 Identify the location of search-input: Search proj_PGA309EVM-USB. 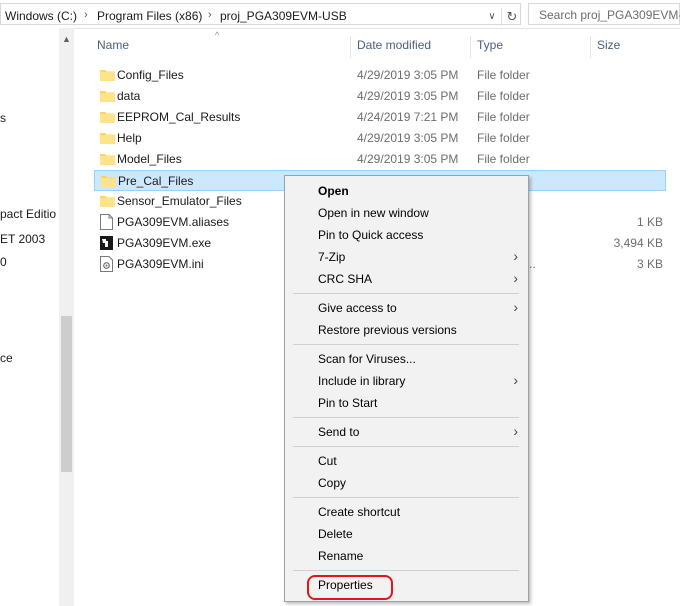
(604, 14).